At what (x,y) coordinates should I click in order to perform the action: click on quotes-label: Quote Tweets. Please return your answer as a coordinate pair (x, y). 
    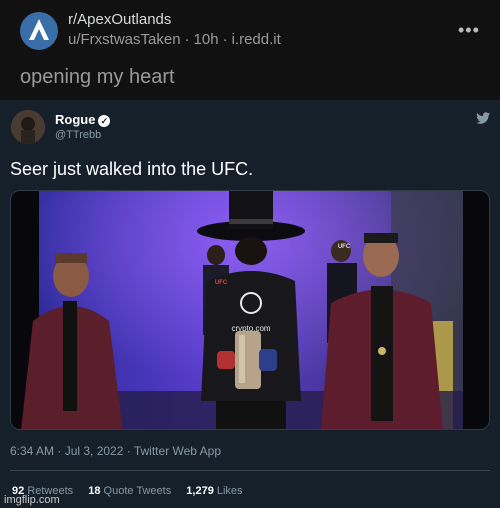
    Looking at the image, I should click on (137, 491).